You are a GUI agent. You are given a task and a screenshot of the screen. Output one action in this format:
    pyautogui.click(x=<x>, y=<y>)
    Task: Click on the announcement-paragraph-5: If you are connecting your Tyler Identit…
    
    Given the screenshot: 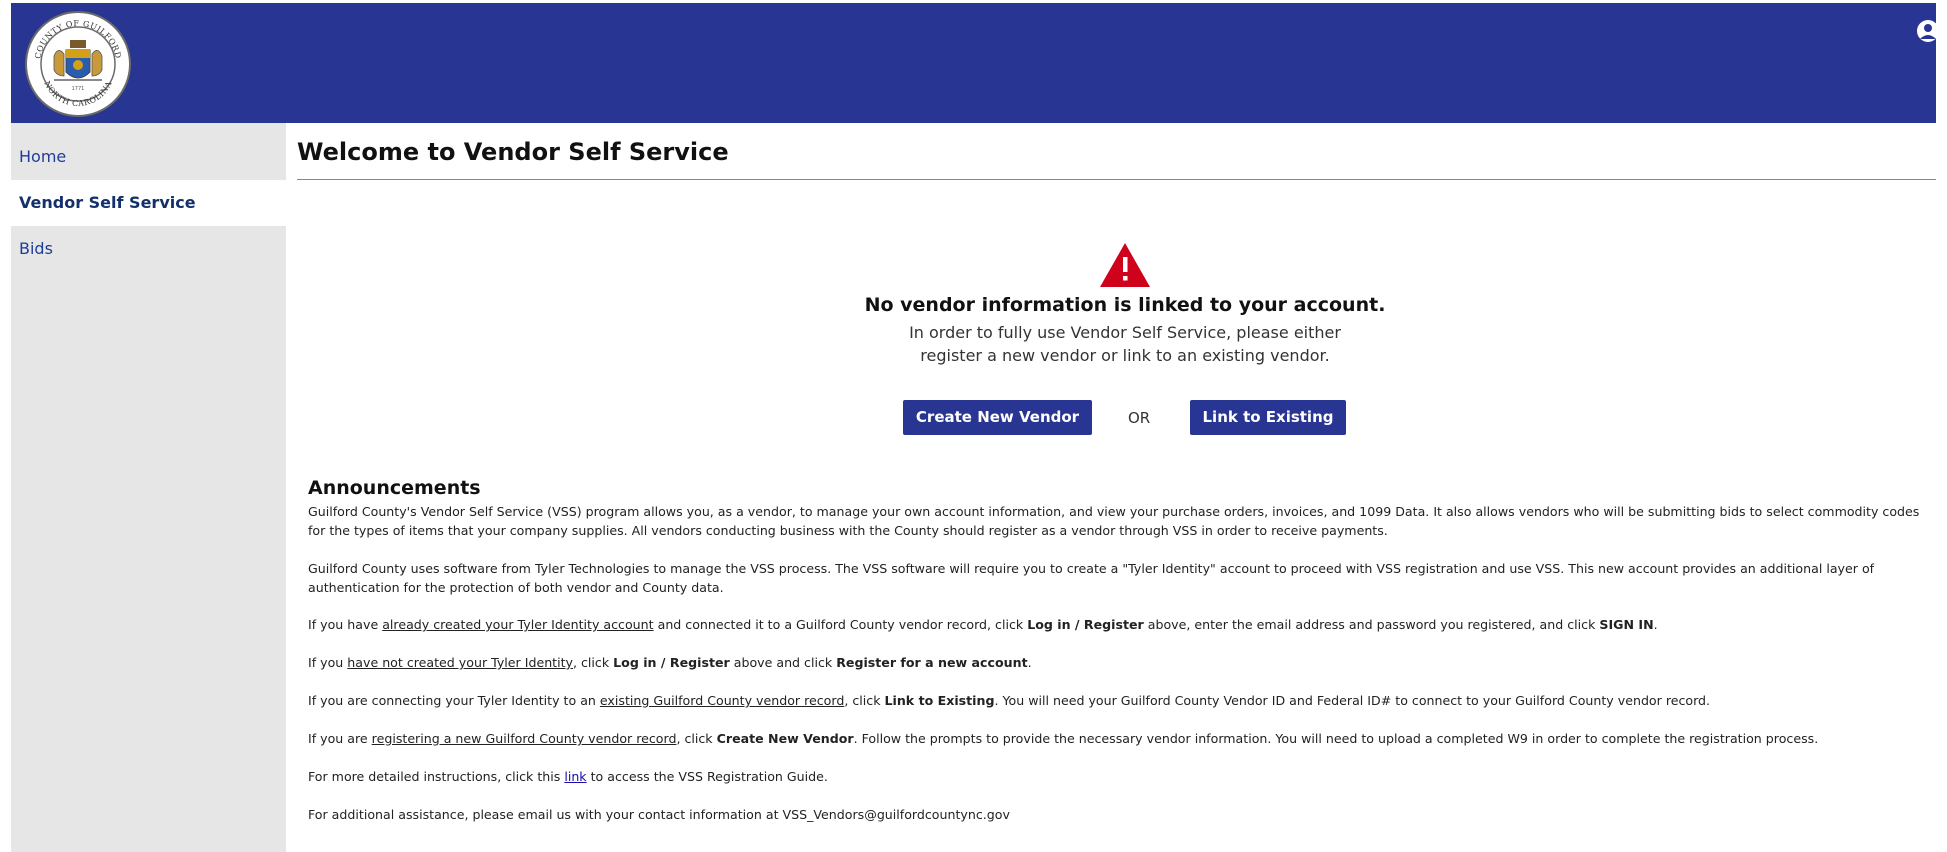 What is the action you would take?
    pyautogui.click(x=1009, y=700)
    